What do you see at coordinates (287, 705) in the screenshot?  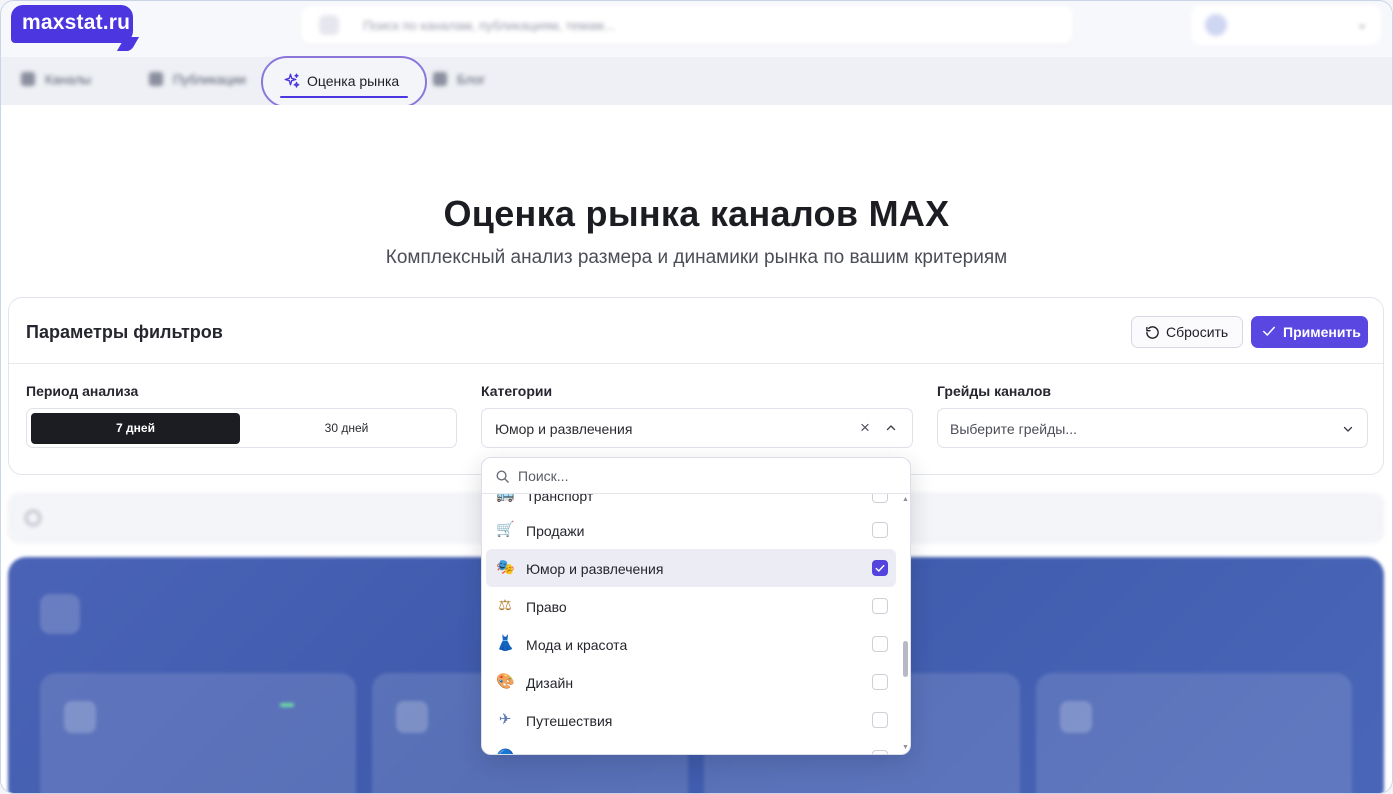 I see `status-badge` at bounding box center [287, 705].